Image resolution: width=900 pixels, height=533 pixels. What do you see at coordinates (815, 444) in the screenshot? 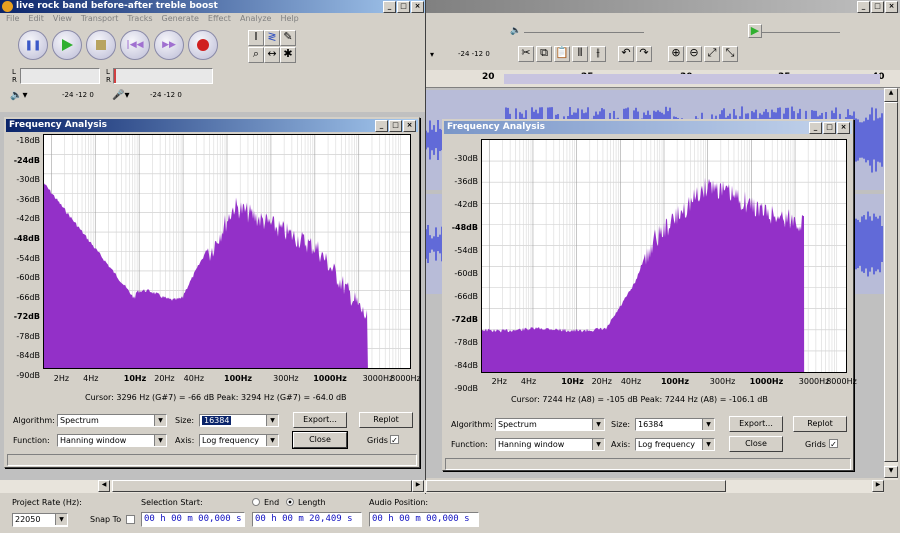
I see `grids-label: Grids` at bounding box center [815, 444].